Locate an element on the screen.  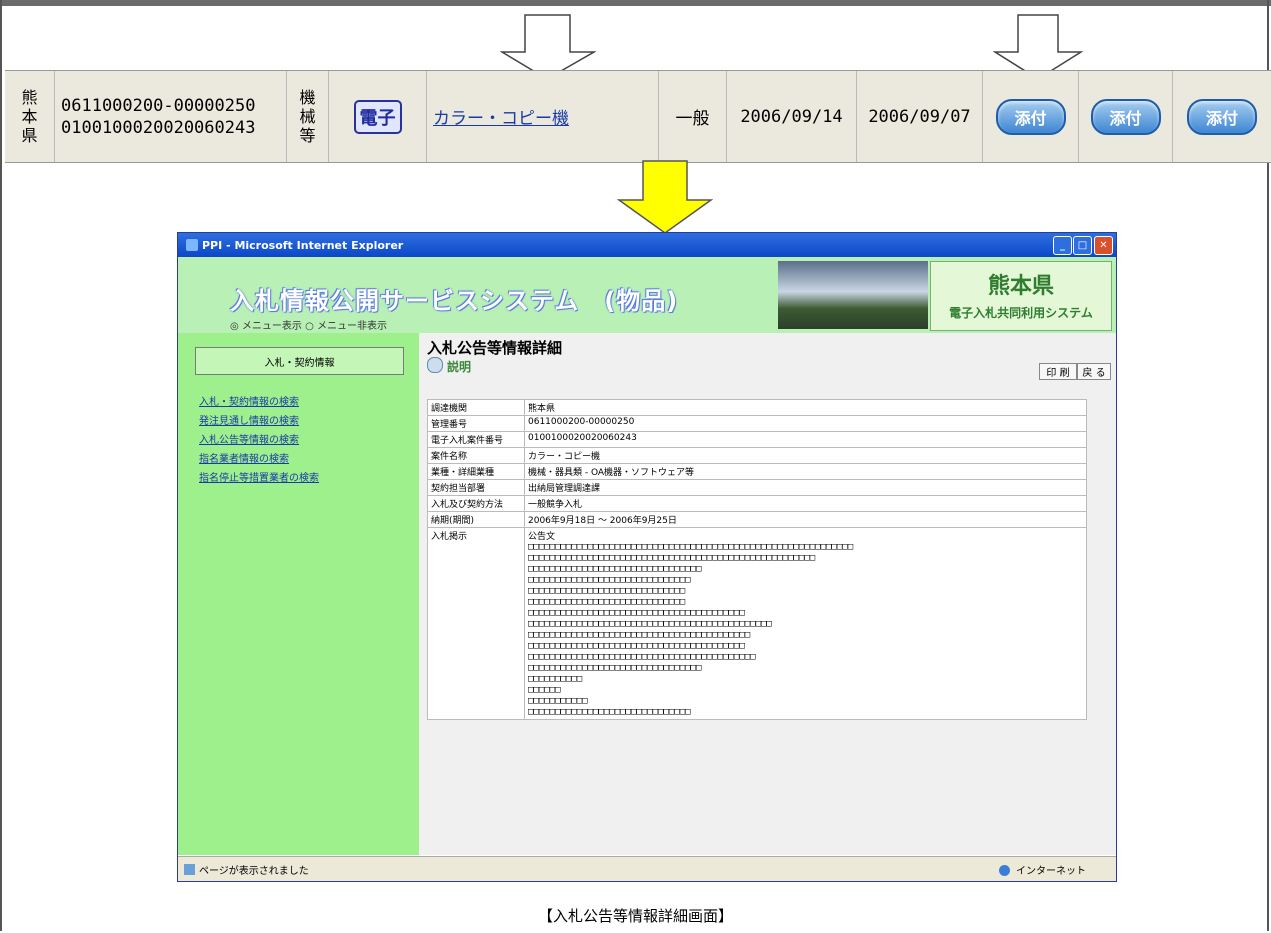
sidebar-link: 指名業者情報の検索 is located at coordinates (244, 457).